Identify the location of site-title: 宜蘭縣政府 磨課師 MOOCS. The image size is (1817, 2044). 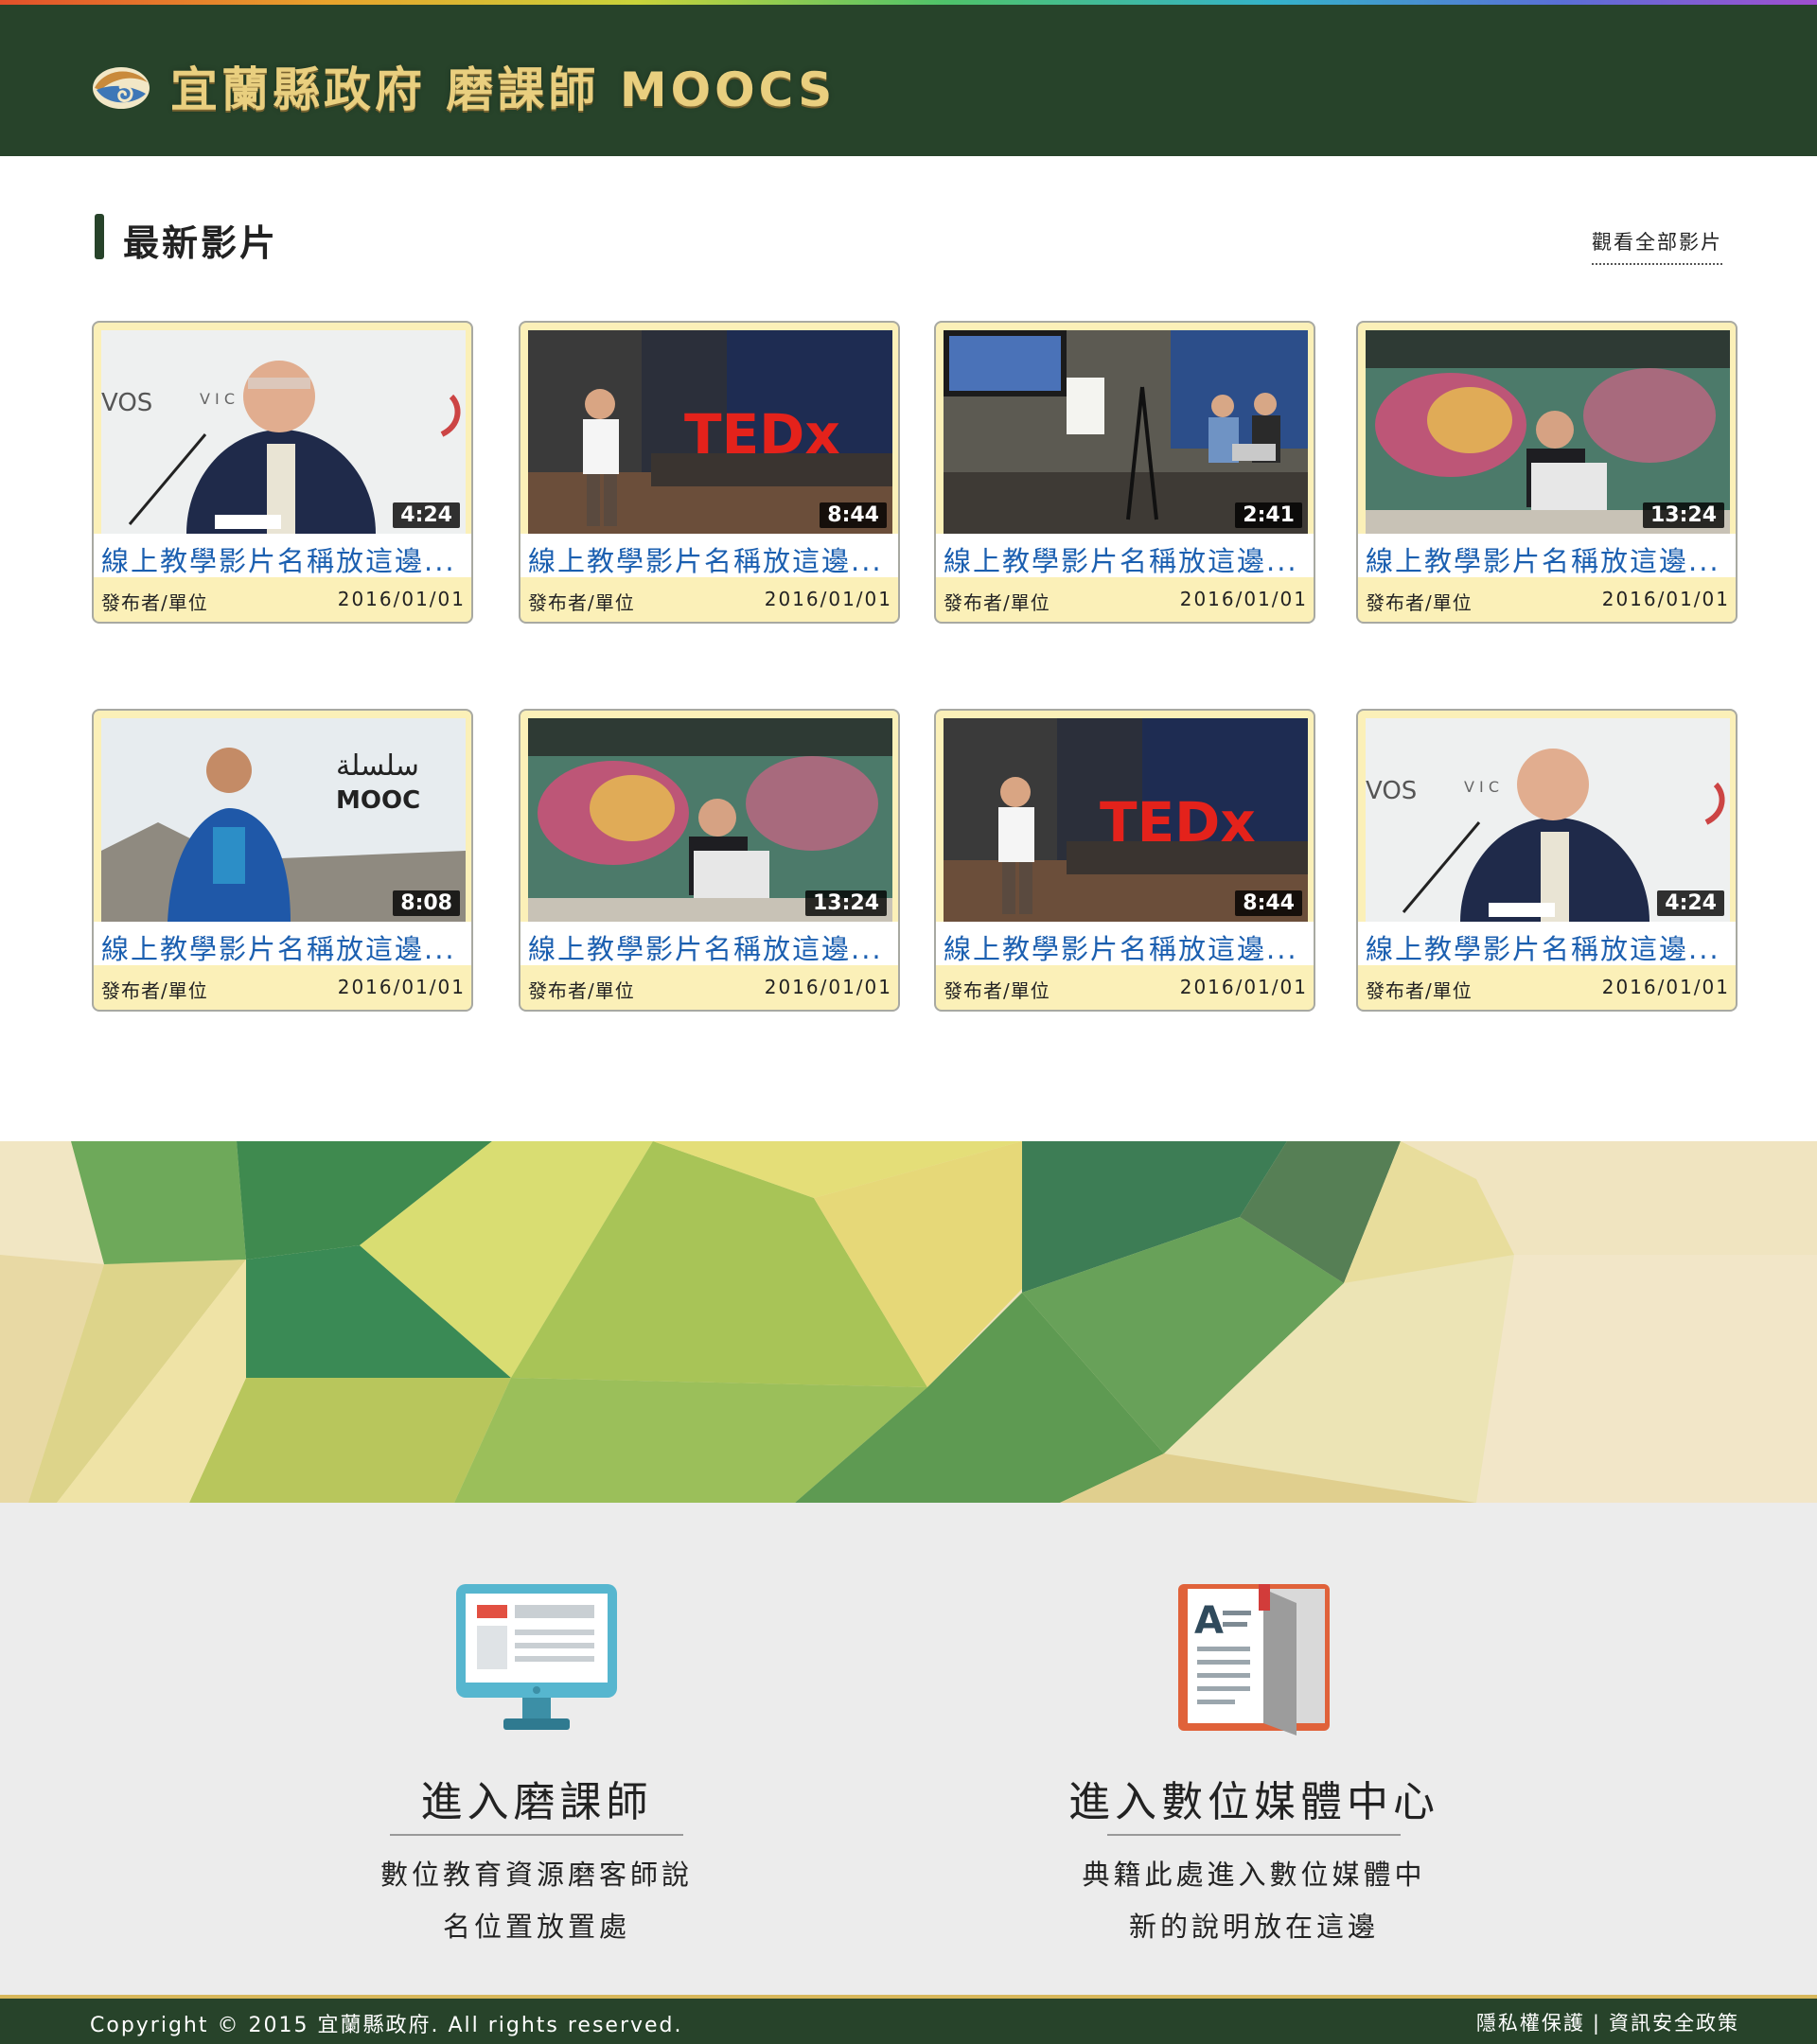
(503, 89).